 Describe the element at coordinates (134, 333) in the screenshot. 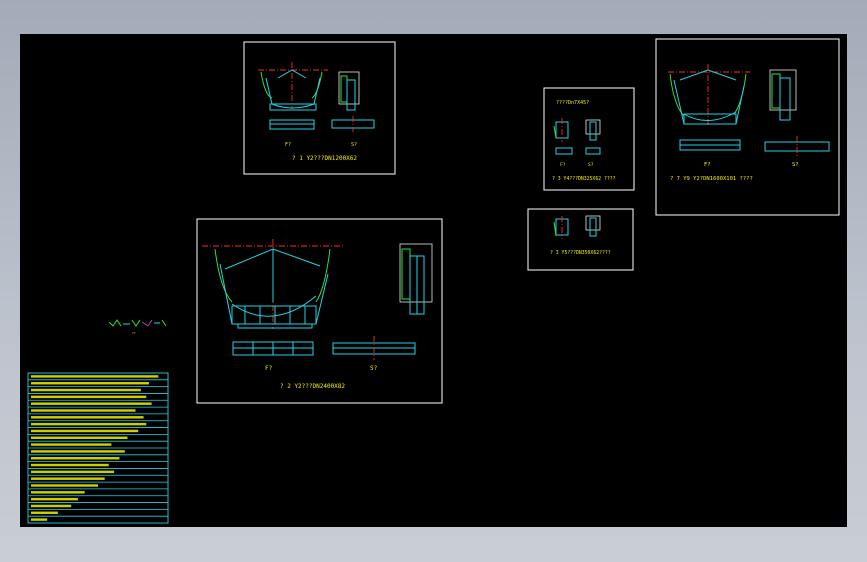

I see `legend-label: ??` at that location.